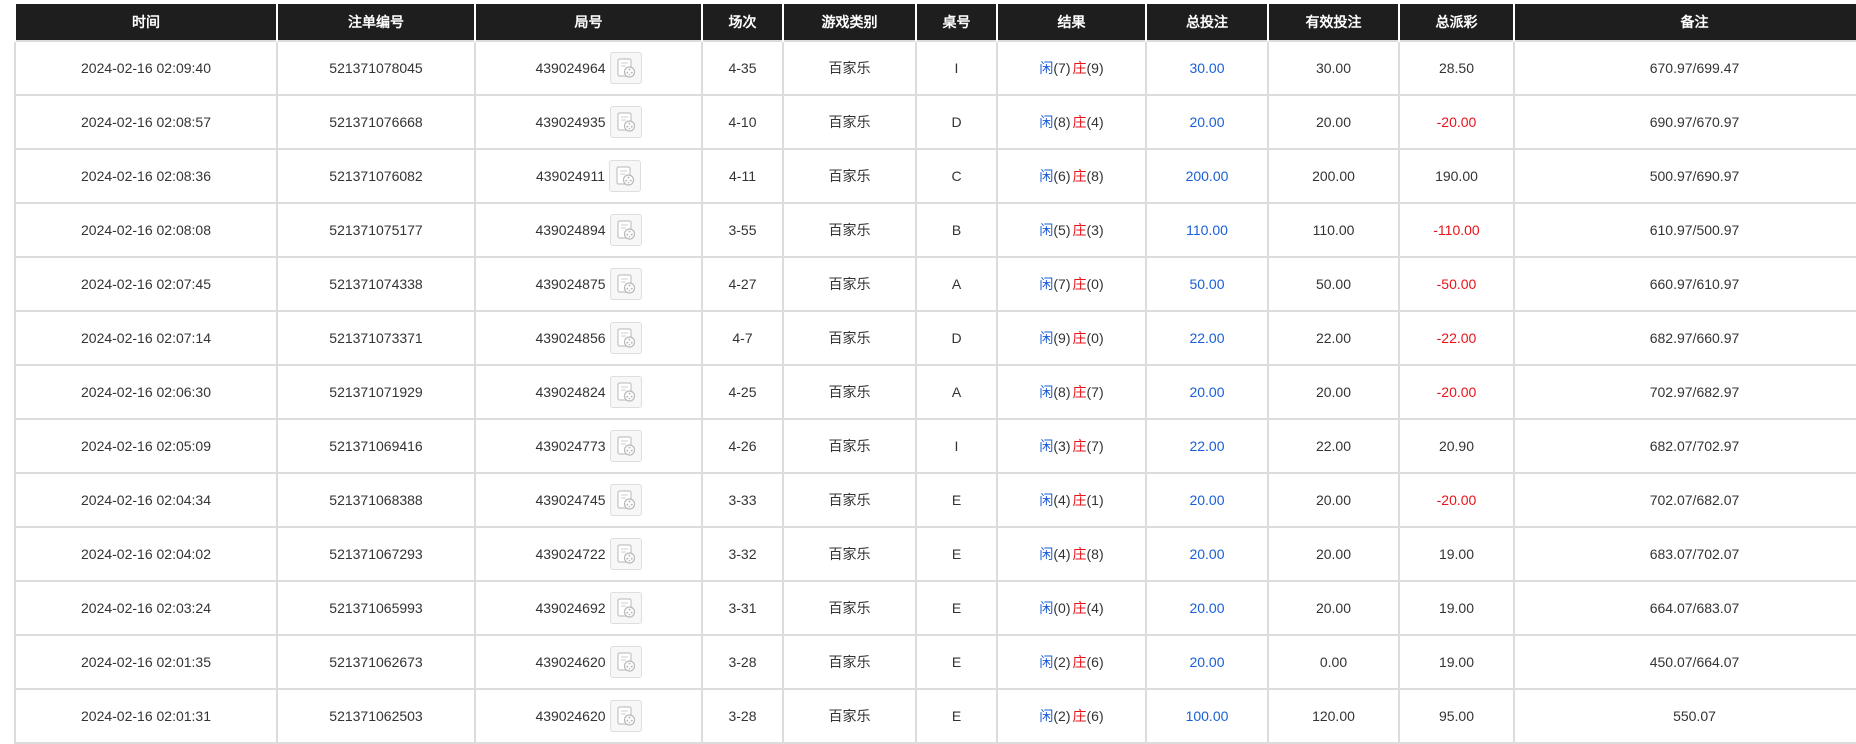 The height and width of the screenshot is (744, 1856). Describe the element at coordinates (588, 22) in the screenshot. I see `column-header-round-id: 局号` at that location.